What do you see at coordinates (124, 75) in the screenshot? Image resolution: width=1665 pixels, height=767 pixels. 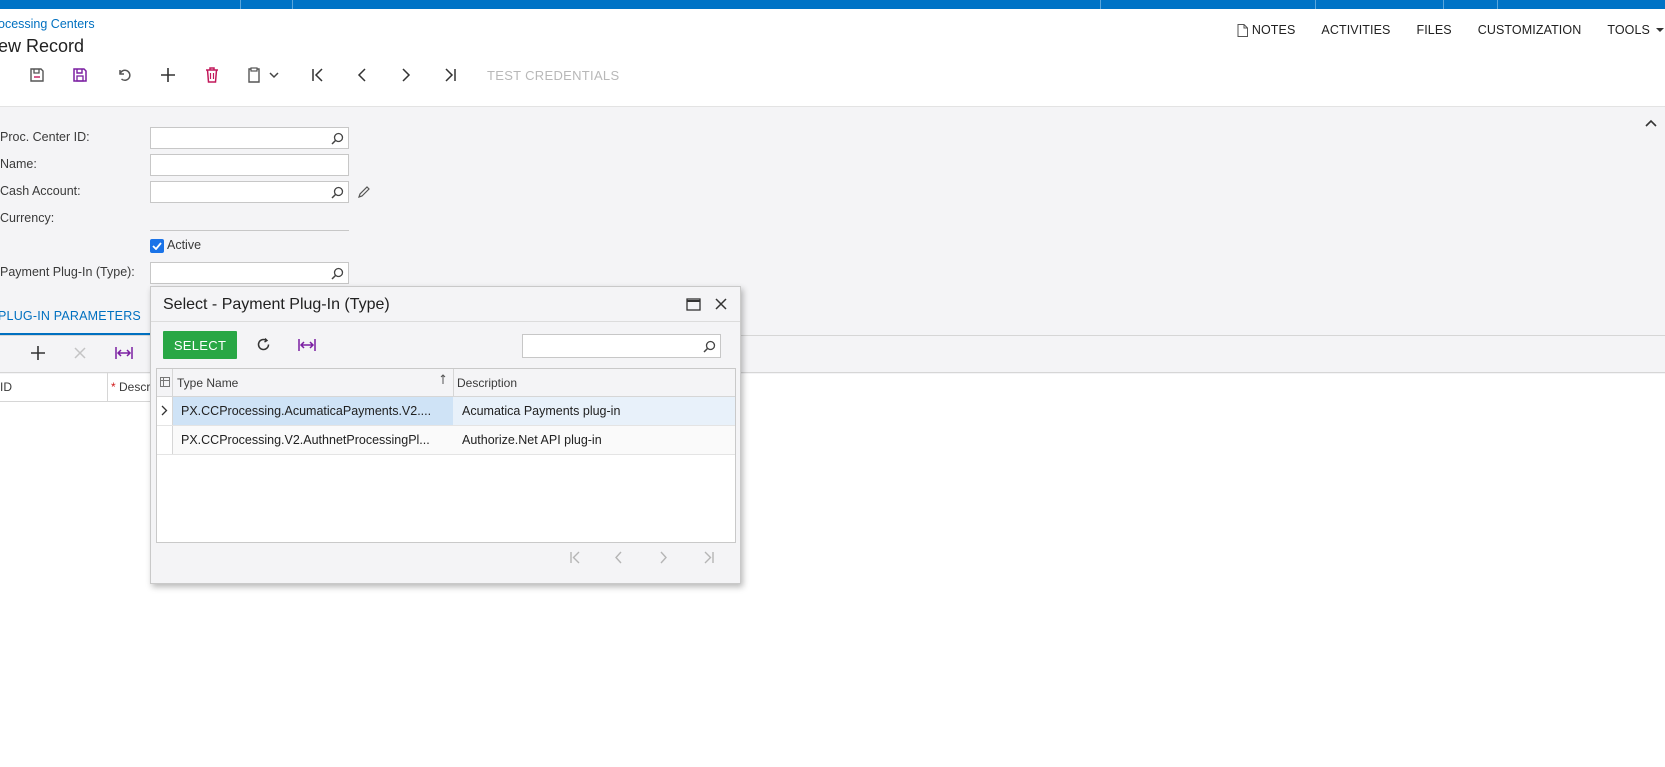 I see `cancel-button` at bounding box center [124, 75].